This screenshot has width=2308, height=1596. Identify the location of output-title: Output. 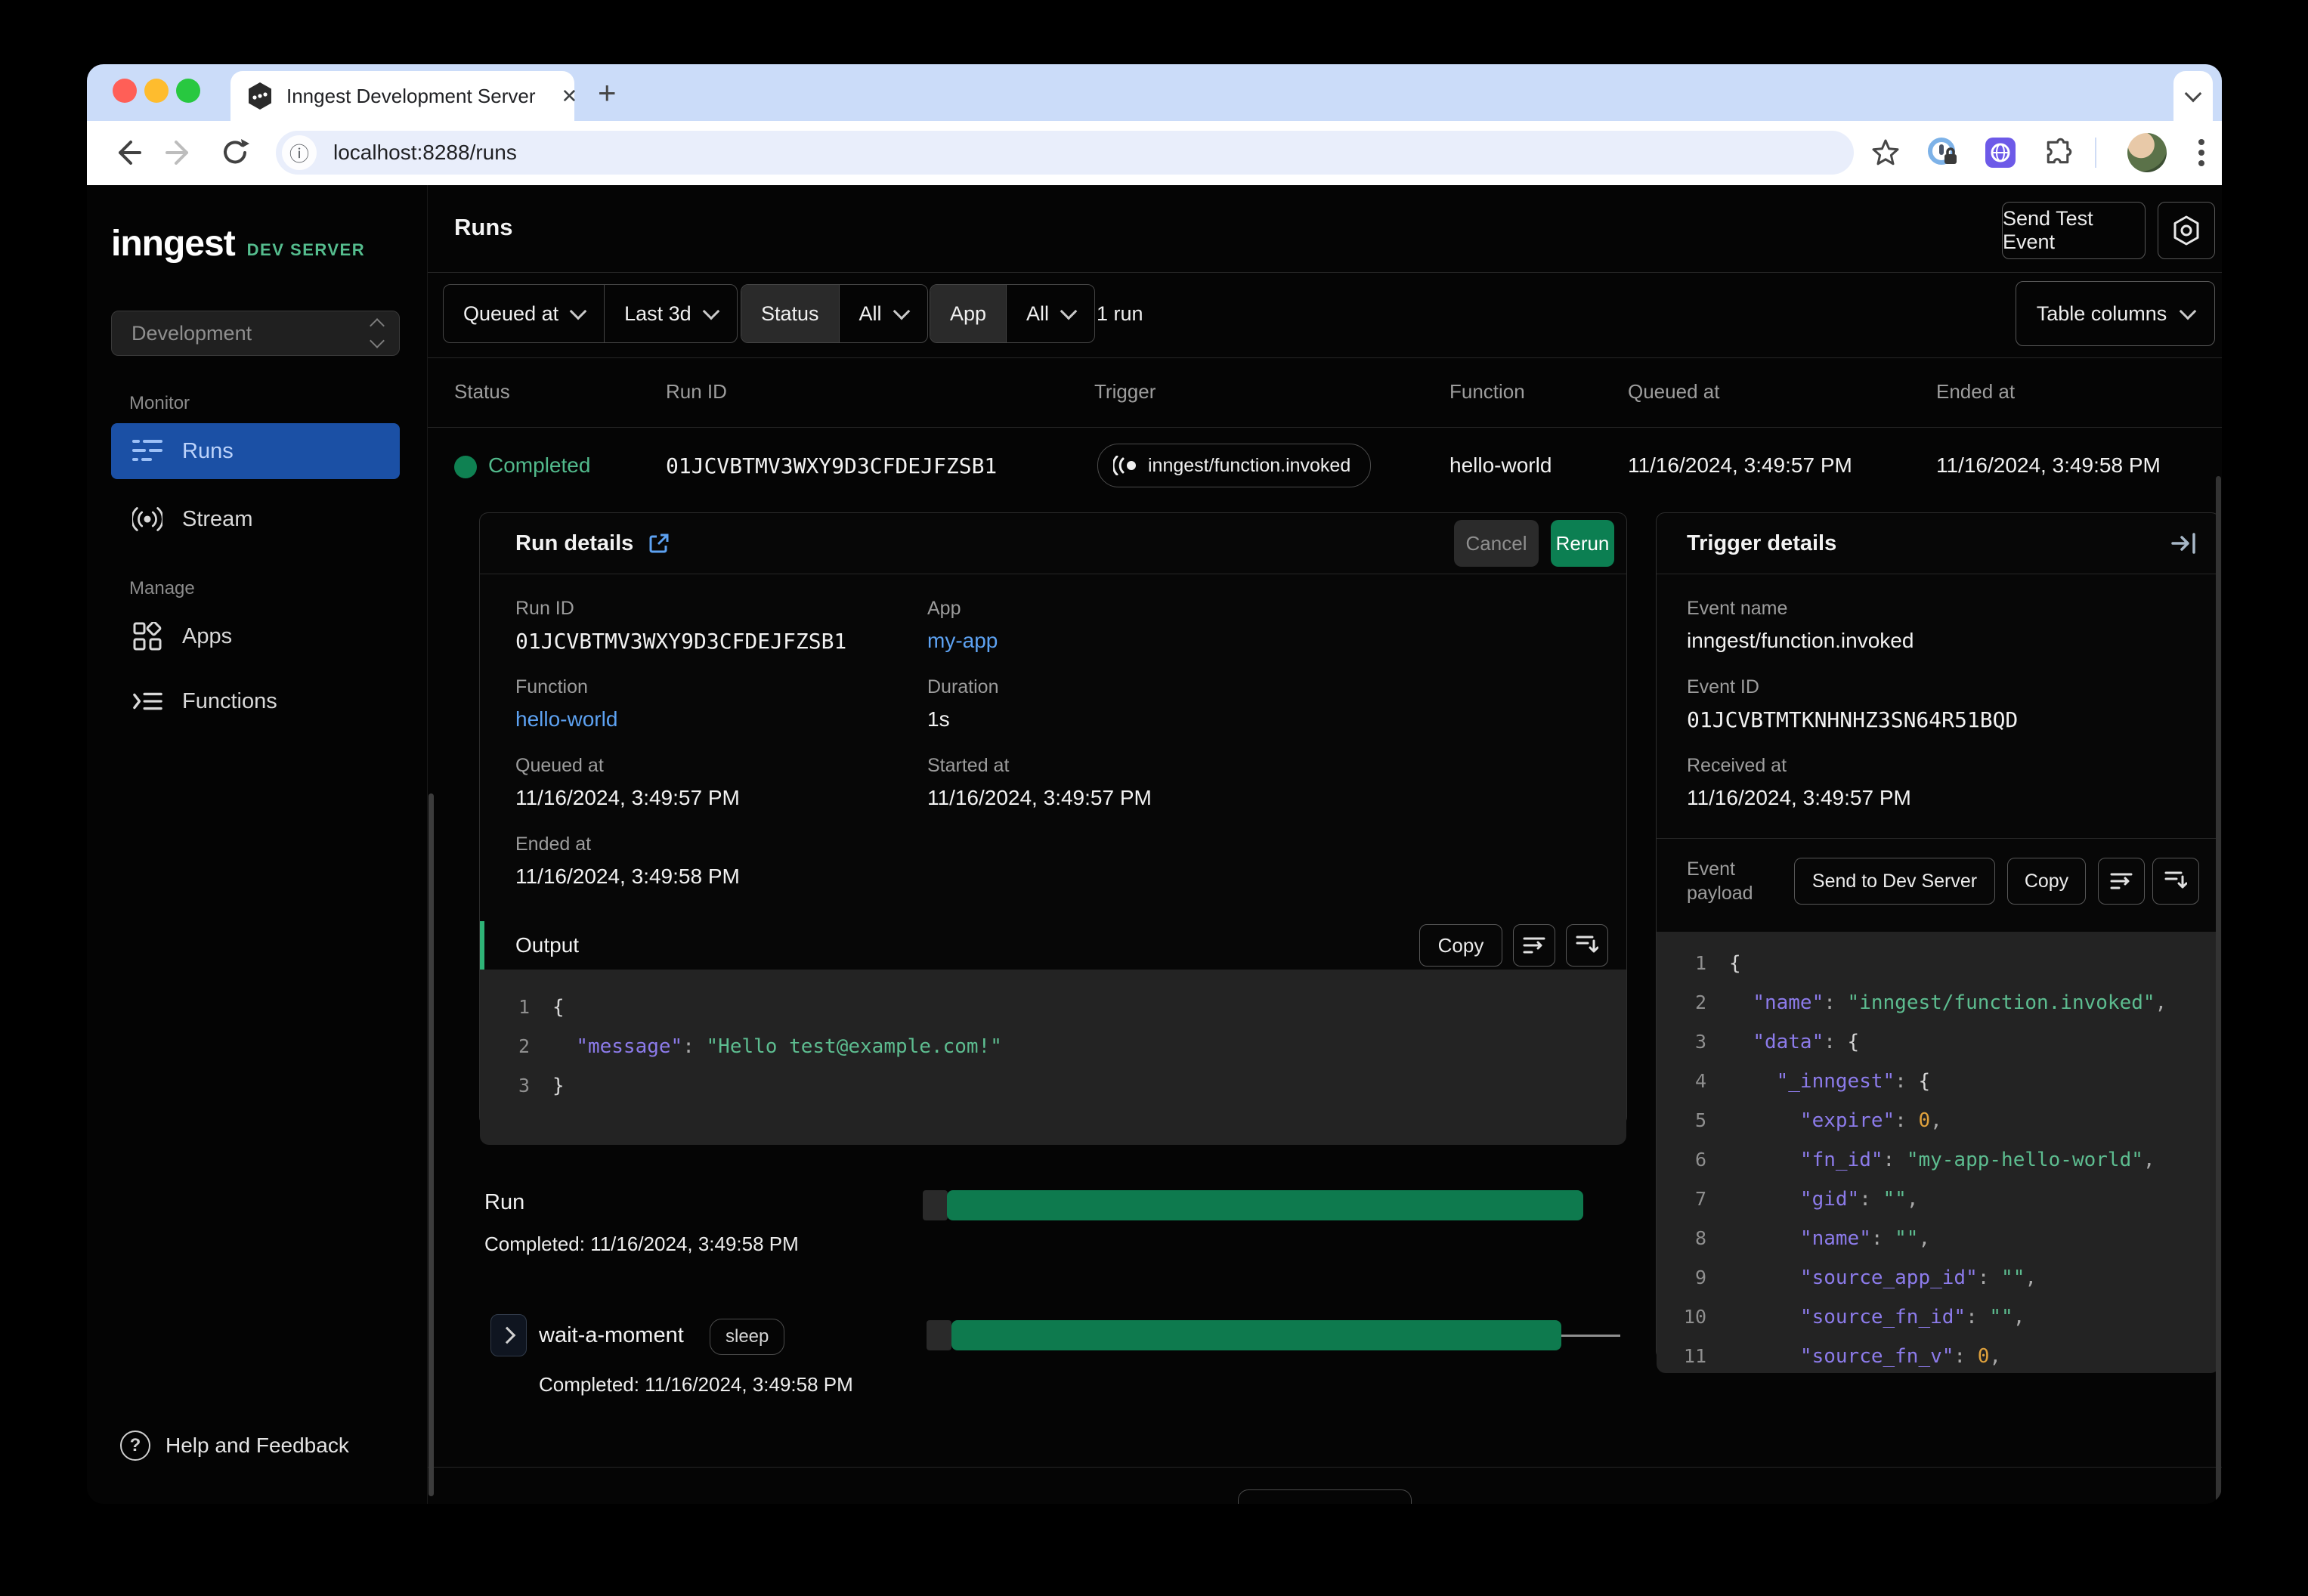
(547, 945).